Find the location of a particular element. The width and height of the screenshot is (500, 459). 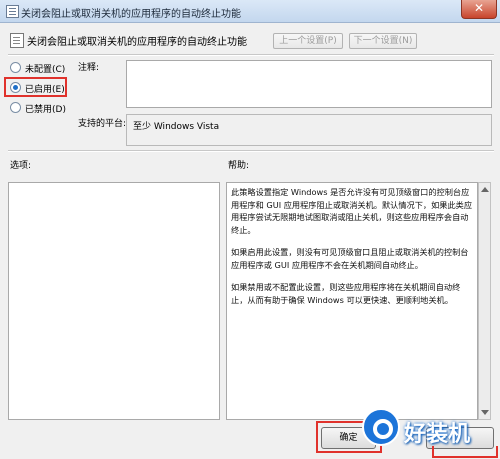

section-divider is located at coordinates (251, 151).